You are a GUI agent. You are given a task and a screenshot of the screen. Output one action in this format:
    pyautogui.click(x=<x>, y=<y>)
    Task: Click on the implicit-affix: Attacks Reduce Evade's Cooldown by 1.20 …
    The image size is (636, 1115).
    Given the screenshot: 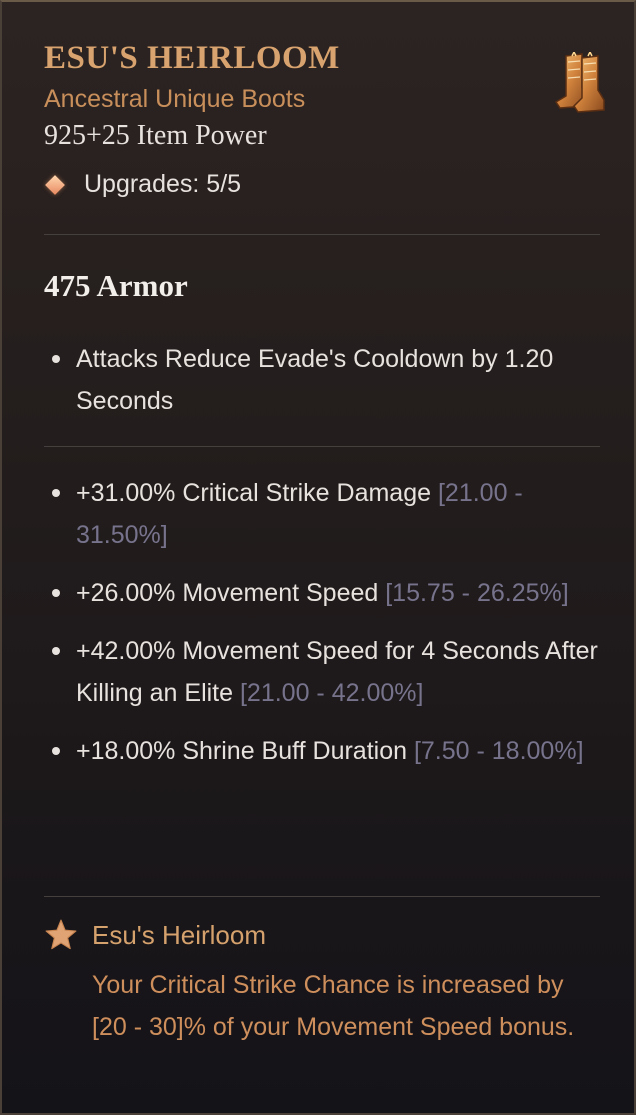 What is the action you would take?
    pyautogui.click(x=324, y=380)
    